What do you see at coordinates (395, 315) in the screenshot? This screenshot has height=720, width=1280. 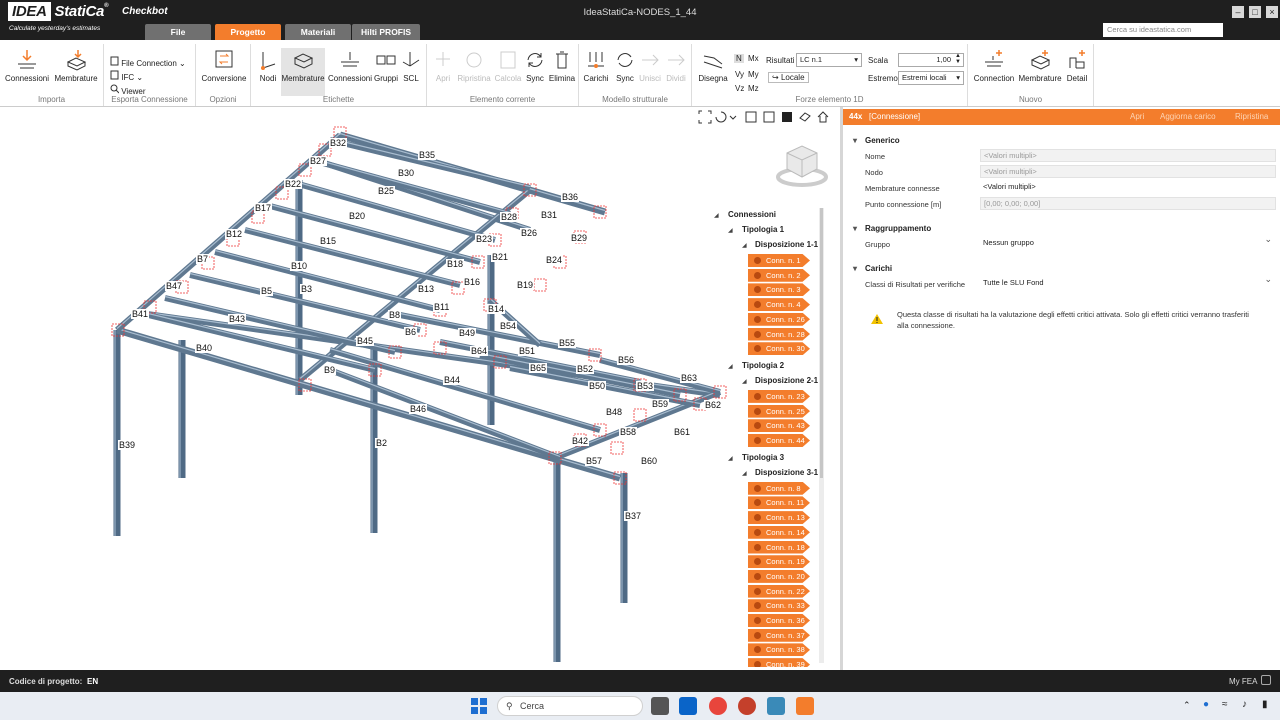 I see `member-label: B8` at bounding box center [395, 315].